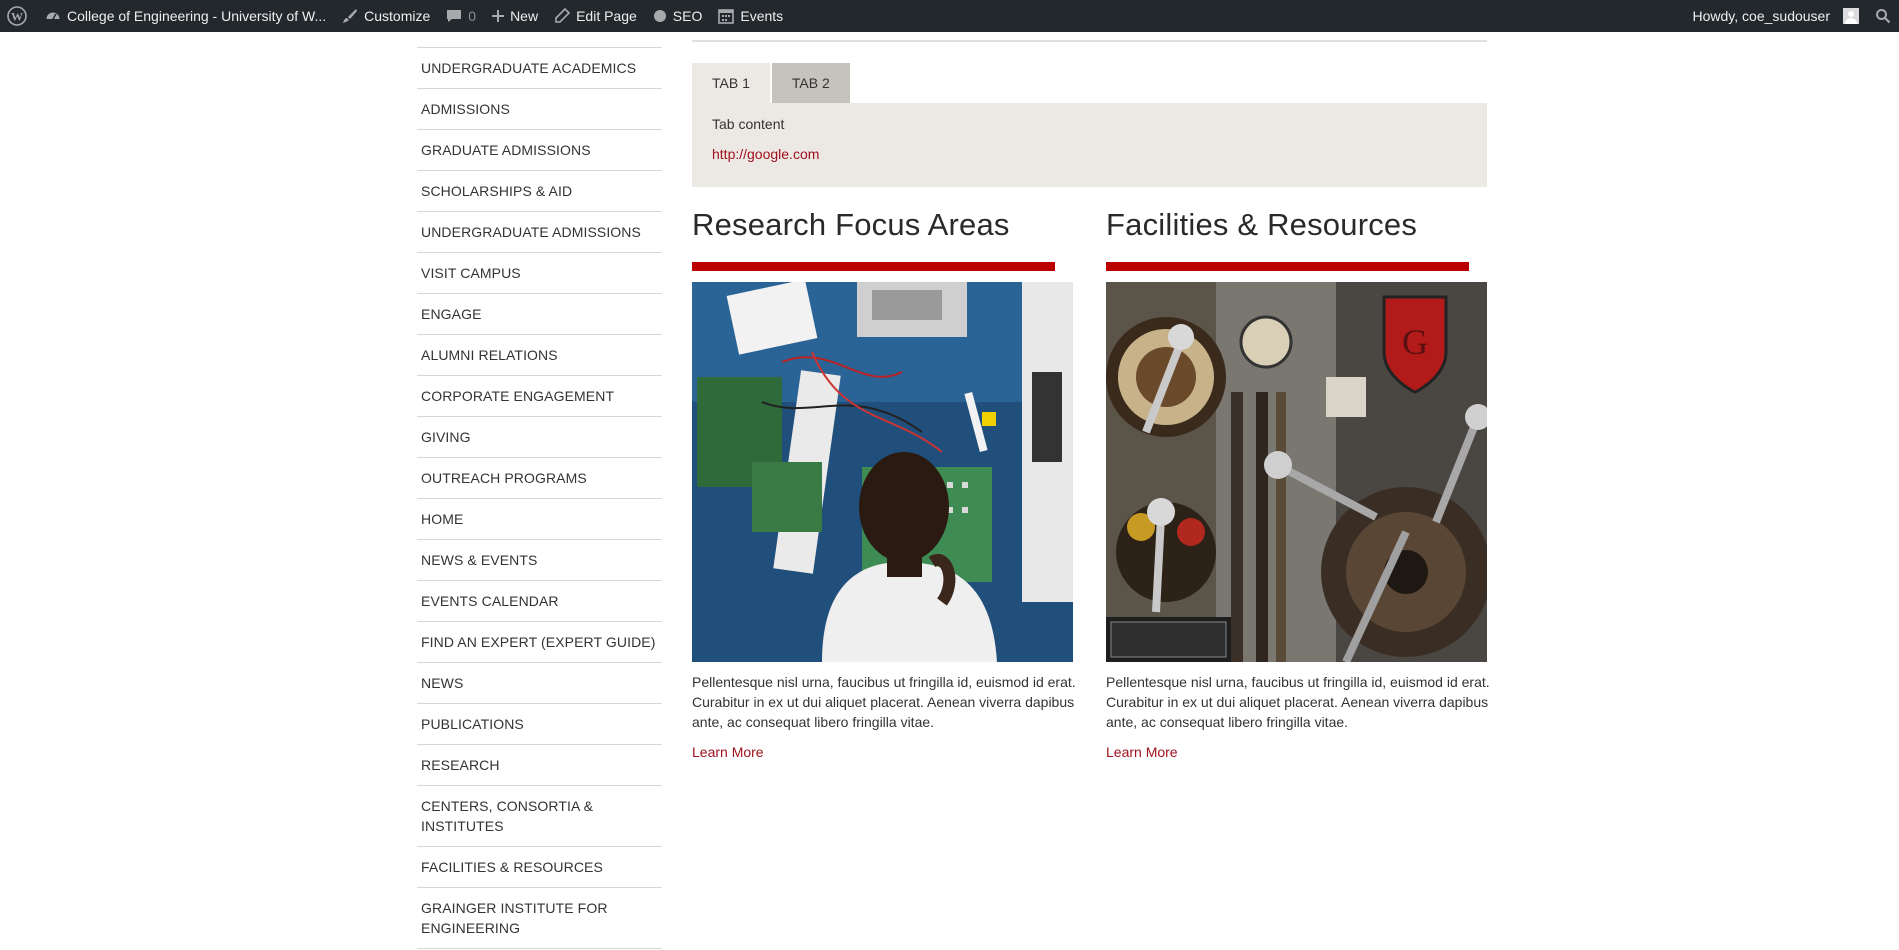  I want to click on my-account-menu: Howdy, coe_sudouser, so click(1776, 16).